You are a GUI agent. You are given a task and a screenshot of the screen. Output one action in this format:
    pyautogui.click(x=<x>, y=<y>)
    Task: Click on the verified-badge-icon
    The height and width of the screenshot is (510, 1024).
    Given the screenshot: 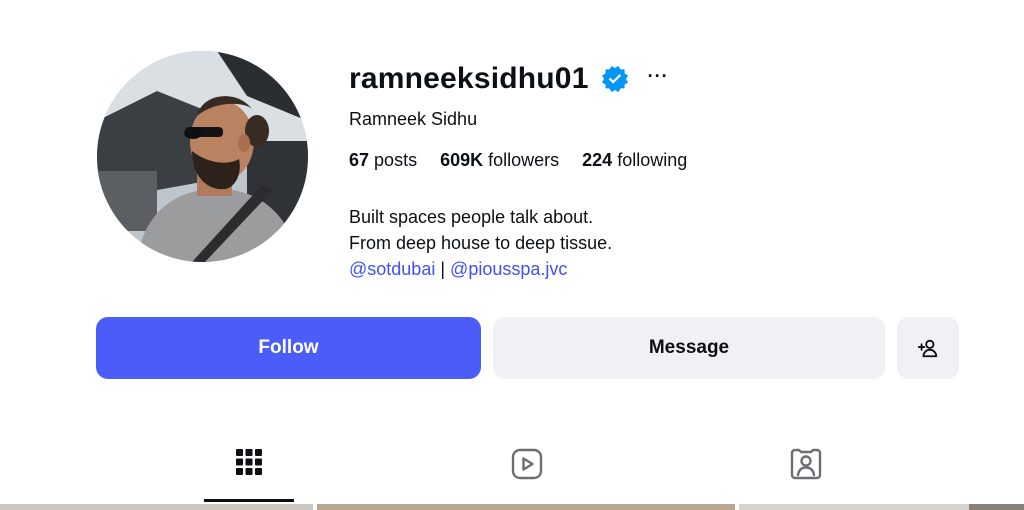 What is the action you would take?
    pyautogui.click(x=614, y=79)
    